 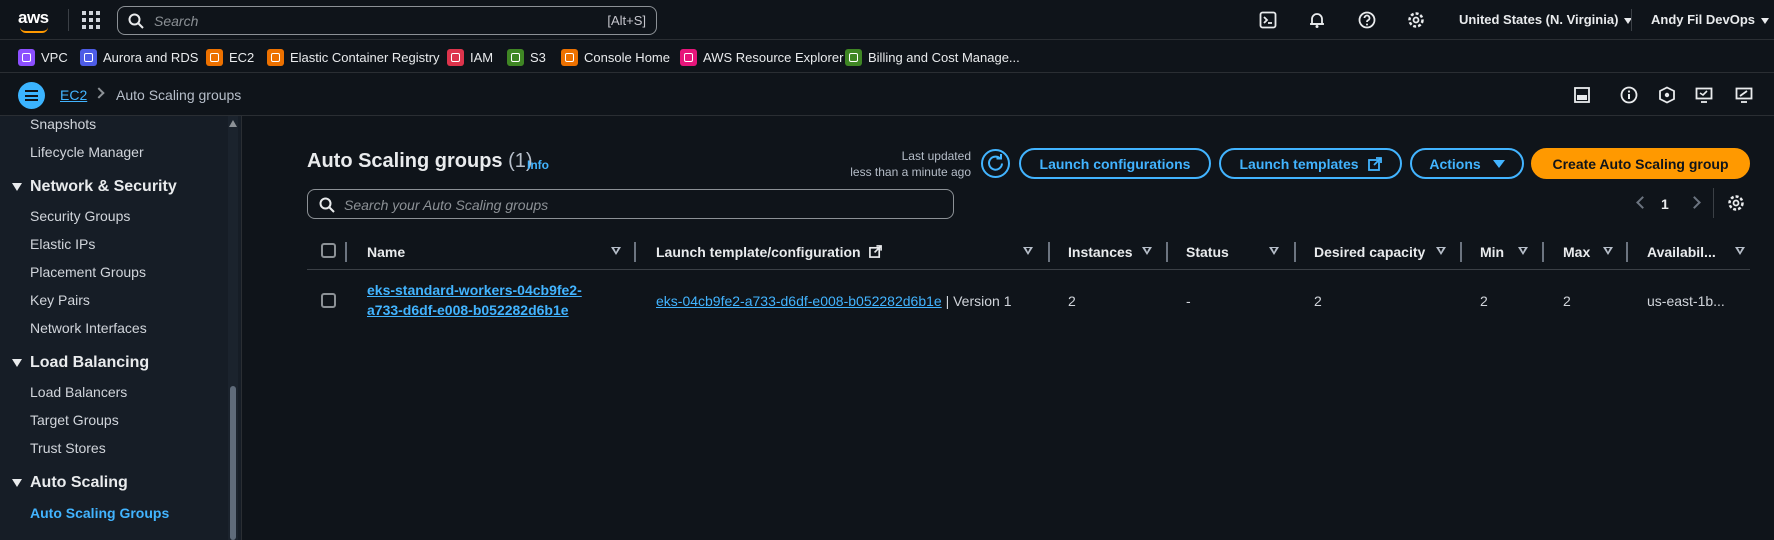 What do you see at coordinates (405, 161) in the screenshot?
I see `page-title-text: Auto Scaling groups` at bounding box center [405, 161].